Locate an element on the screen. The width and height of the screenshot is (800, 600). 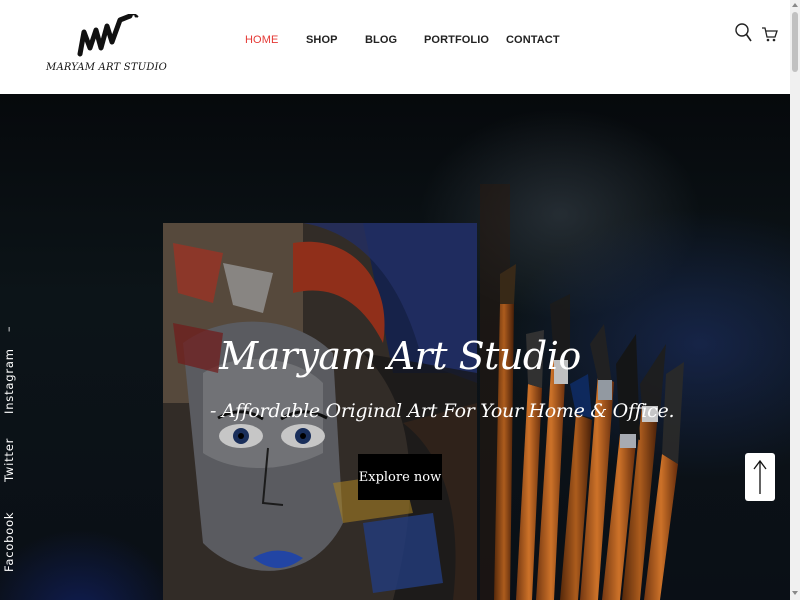
page-scrollbar is located at coordinates (795, 300).